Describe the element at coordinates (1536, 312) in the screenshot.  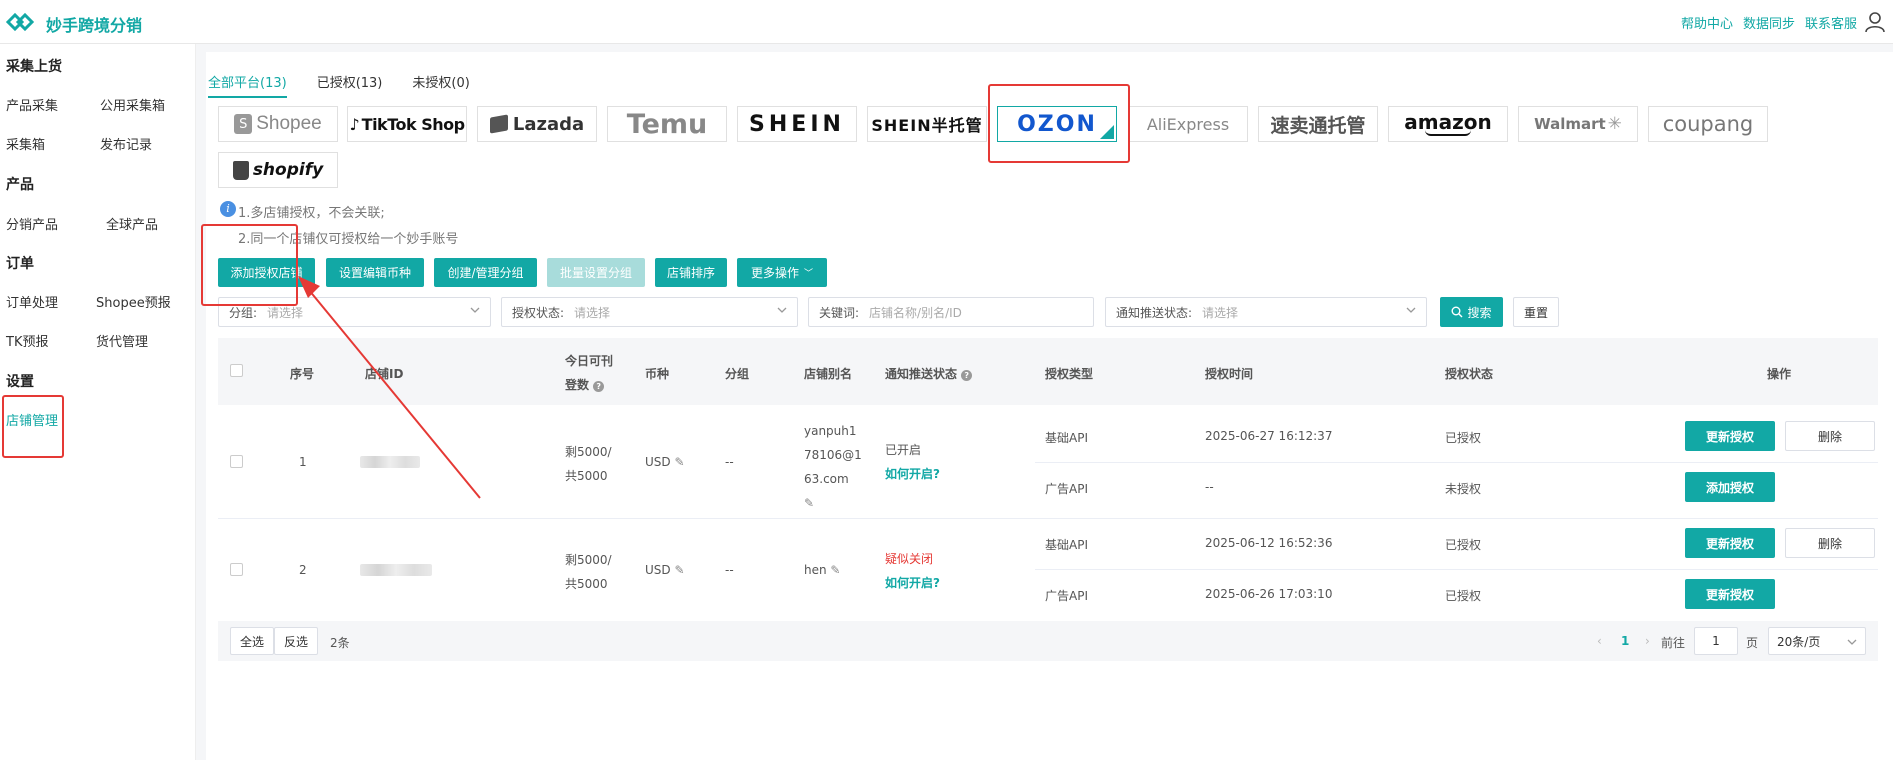
I see `reset-button: 重置` at that location.